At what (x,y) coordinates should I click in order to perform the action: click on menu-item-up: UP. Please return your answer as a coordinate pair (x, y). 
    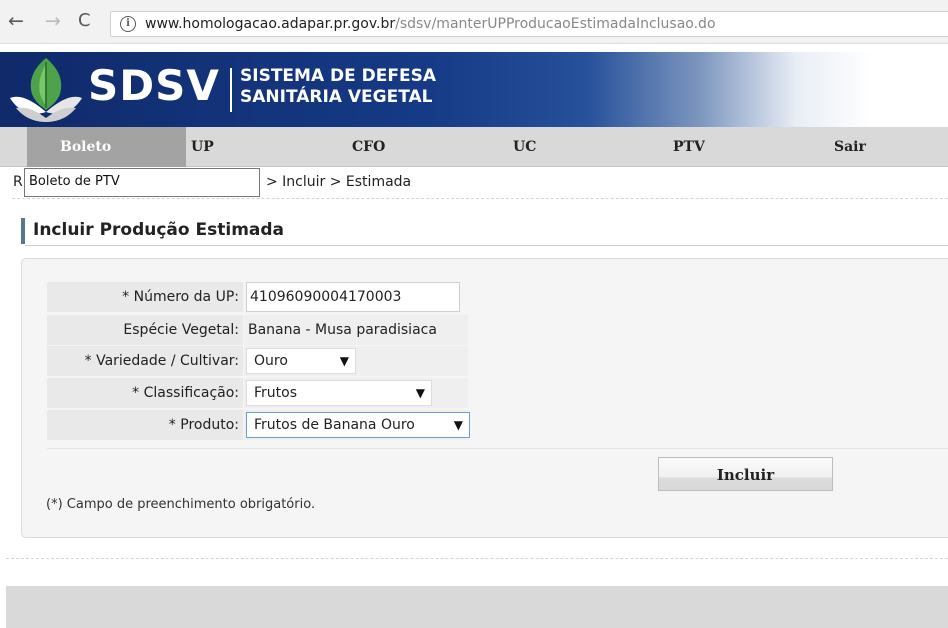
    Looking at the image, I should click on (202, 147).